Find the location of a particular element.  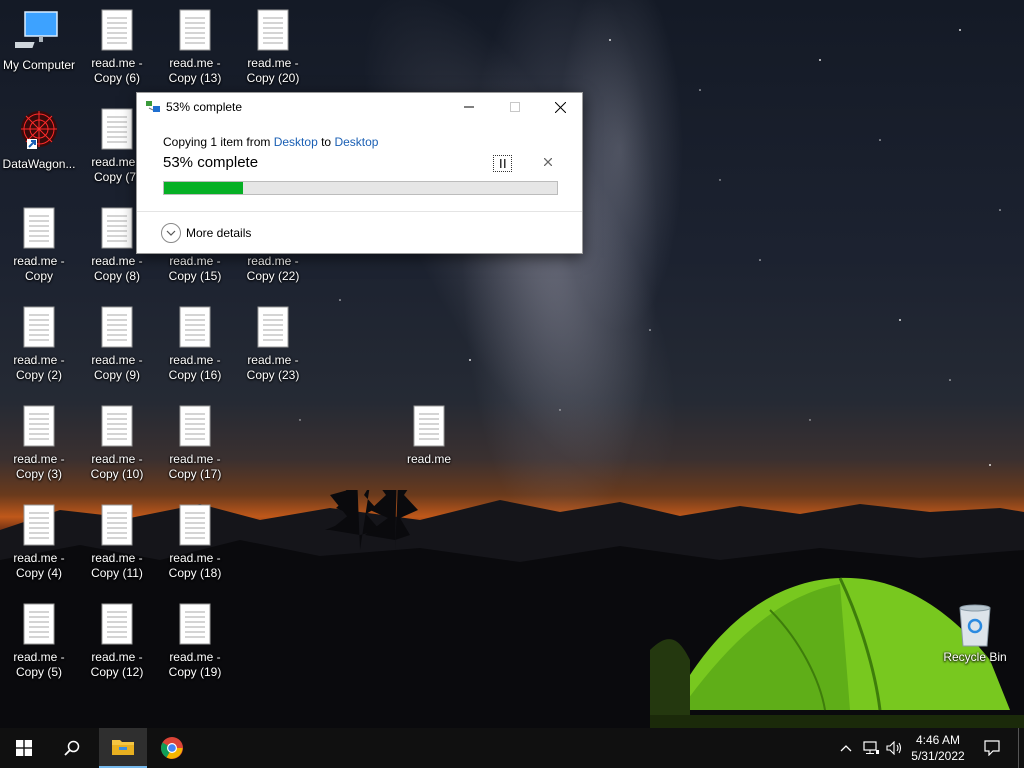

minimize-button is located at coordinates (469, 107).